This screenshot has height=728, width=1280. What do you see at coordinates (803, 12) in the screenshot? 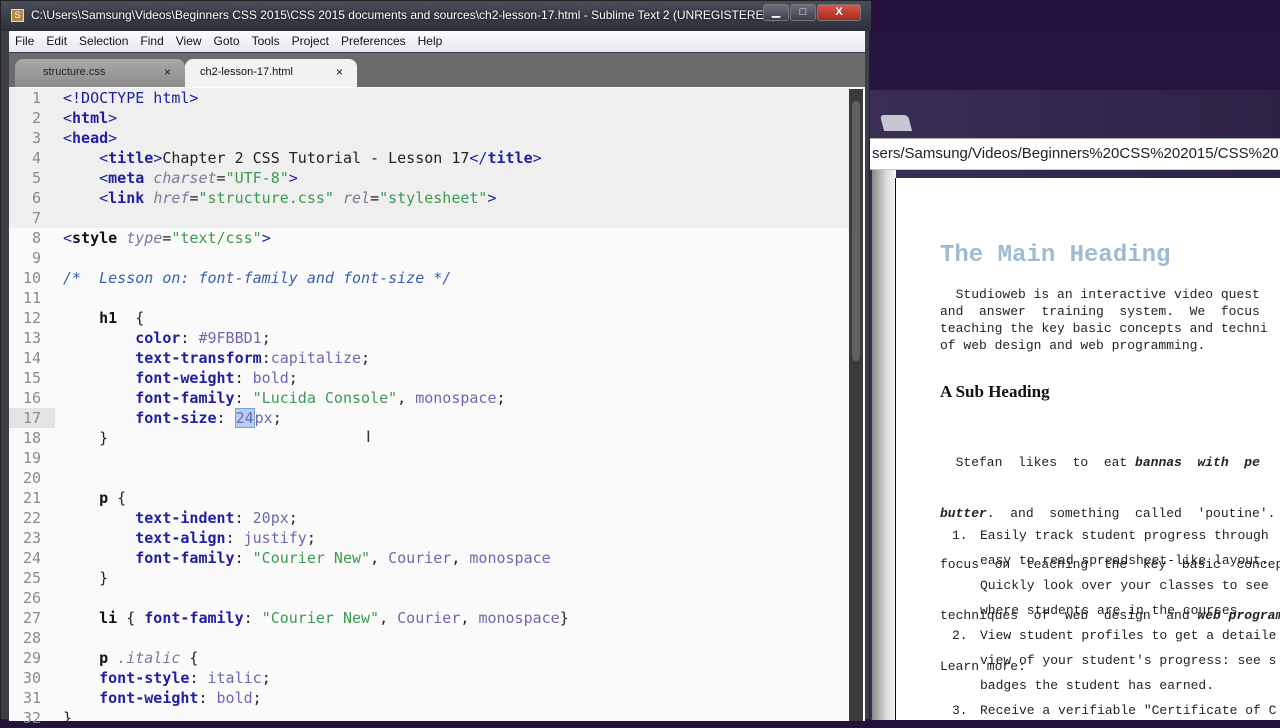
I see `maximize-button: □` at bounding box center [803, 12].